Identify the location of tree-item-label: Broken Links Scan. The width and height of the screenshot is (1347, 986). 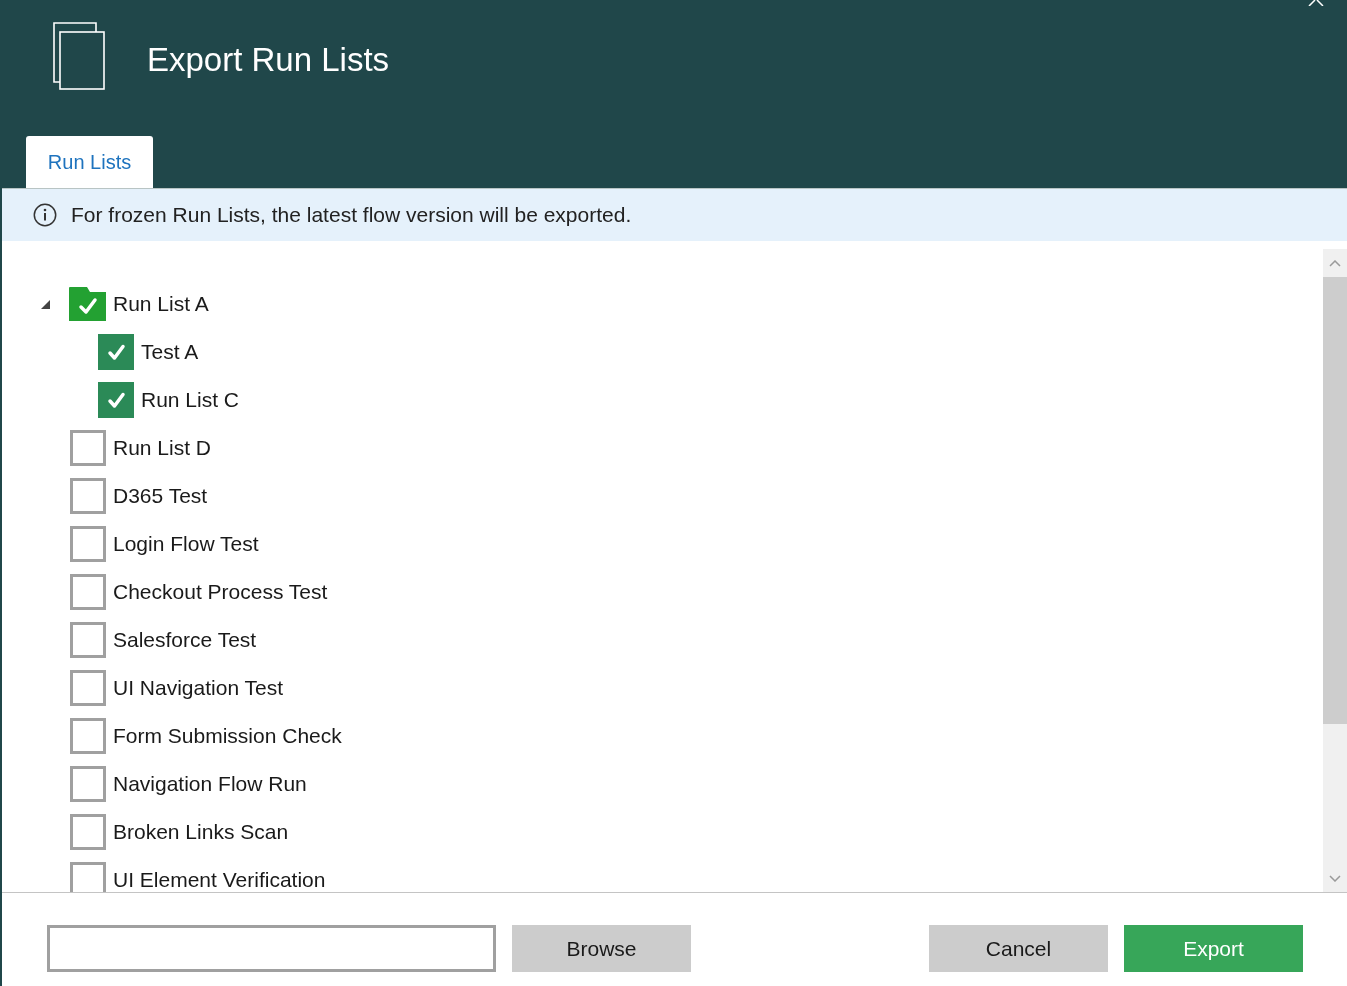
(201, 832).